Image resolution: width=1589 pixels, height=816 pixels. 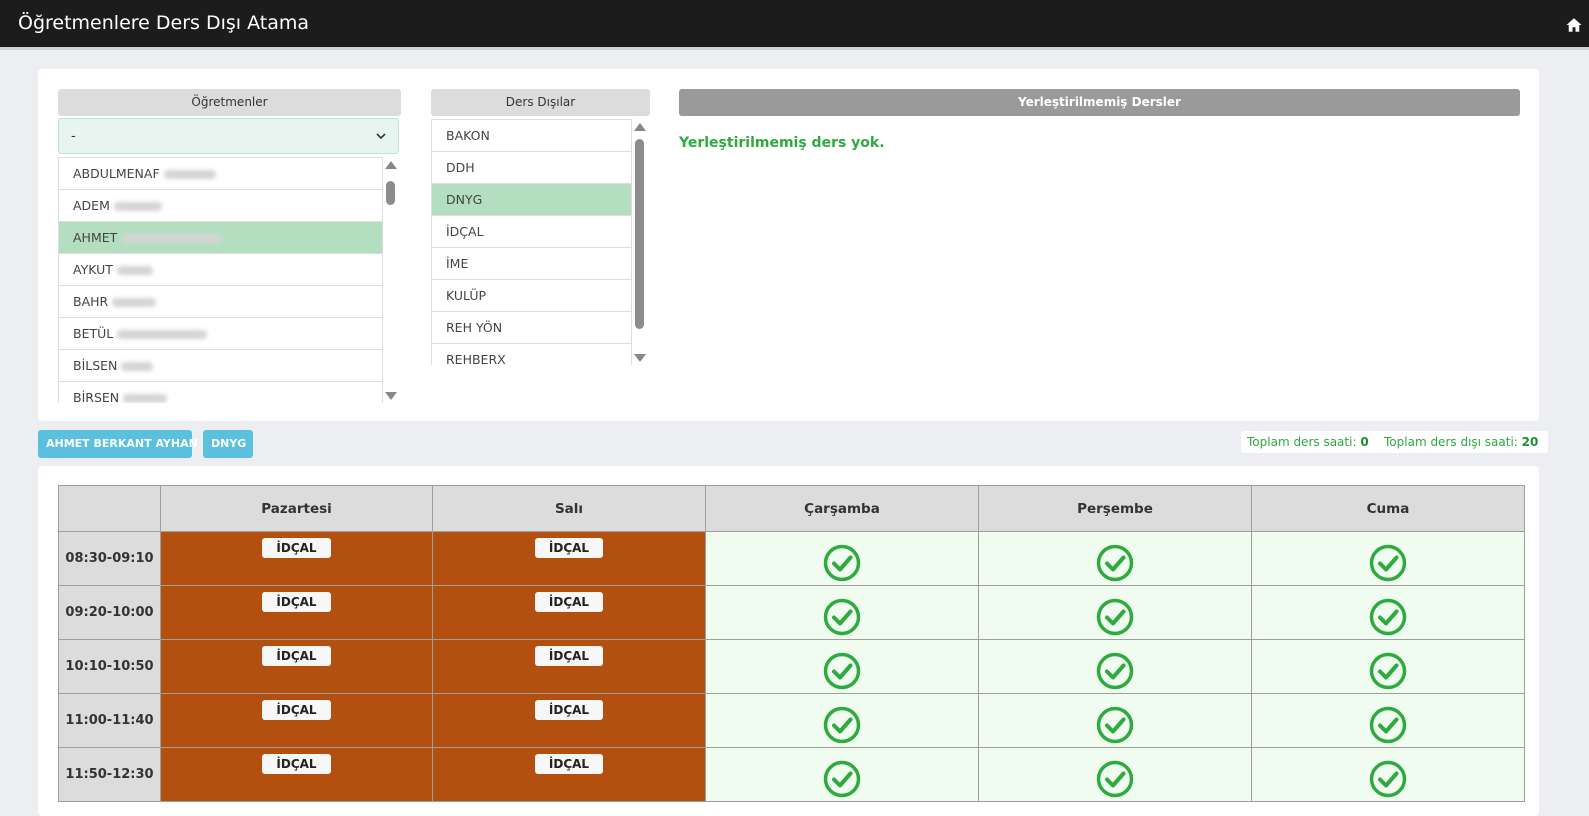 I want to click on unplaced-message: Yerleştirilmemiş ders yok., so click(x=782, y=143).